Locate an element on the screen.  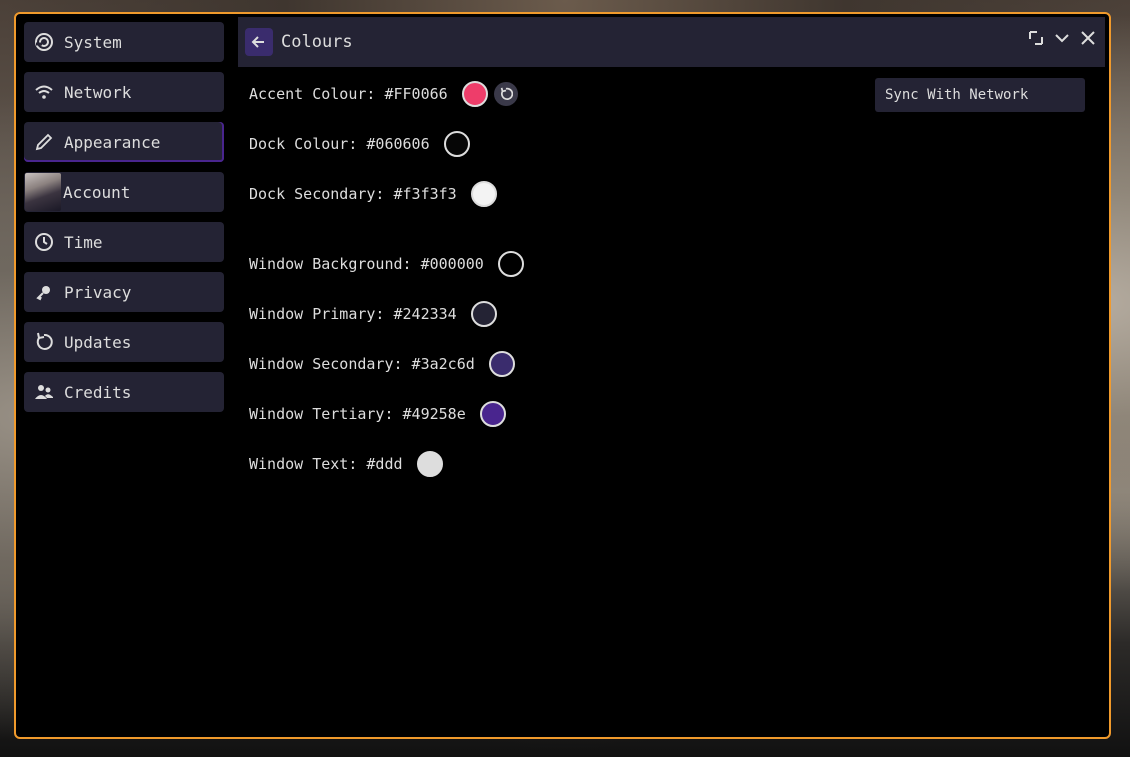
sidebar-item-credits: Credits is located at coordinates (124, 392).